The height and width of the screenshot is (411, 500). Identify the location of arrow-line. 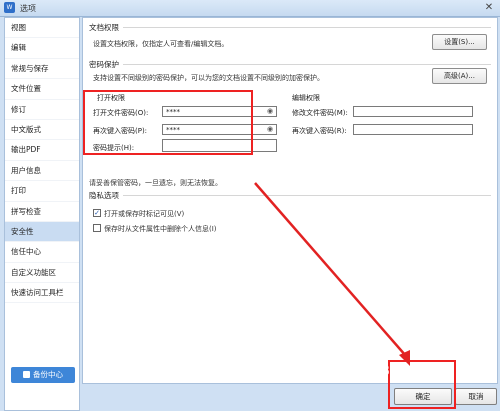
(330, 269).